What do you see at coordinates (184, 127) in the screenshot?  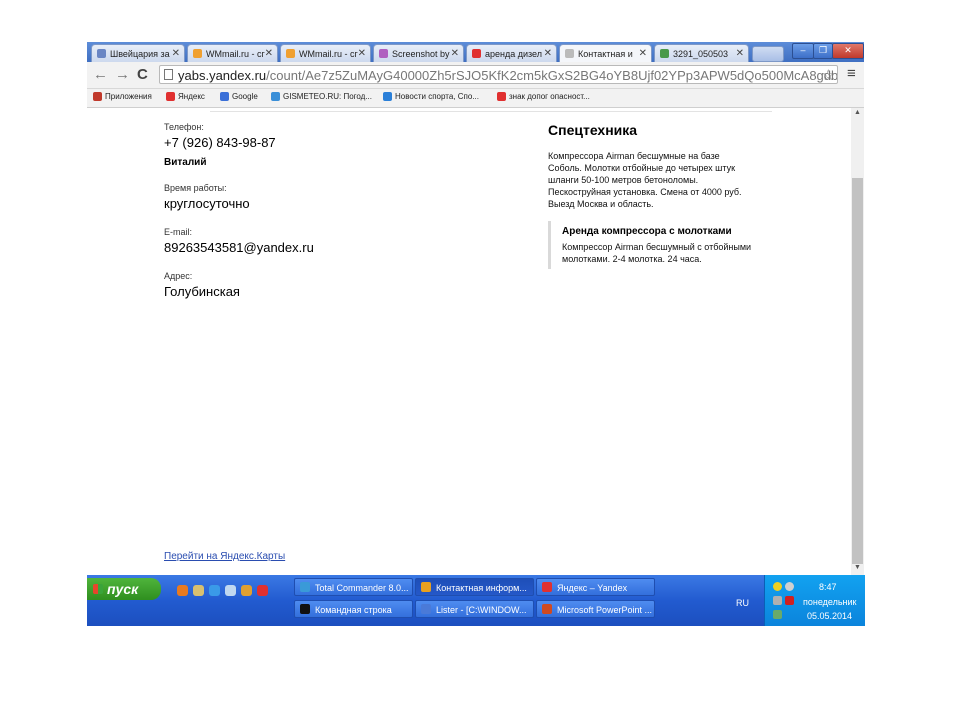 I see `phone-label: Телефон:` at bounding box center [184, 127].